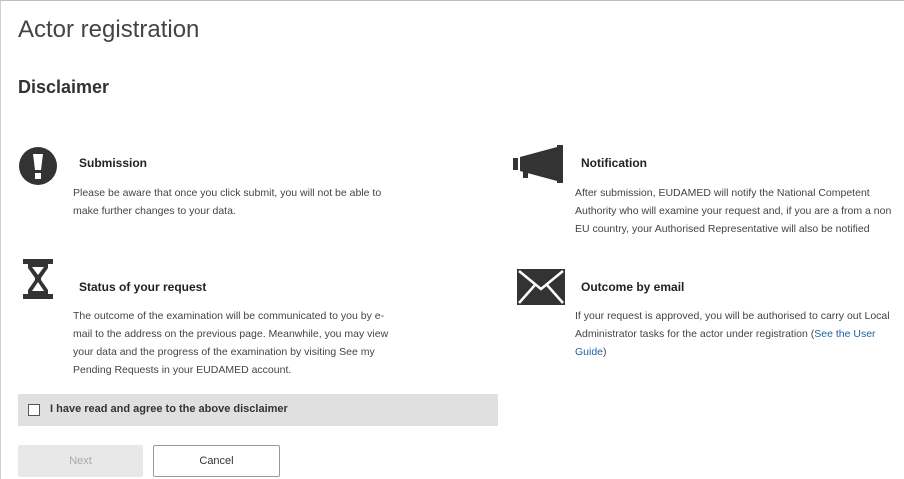 This screenshot has width=904, height=479. I want to click on outcome-line-tail: ), so click(605, 352).